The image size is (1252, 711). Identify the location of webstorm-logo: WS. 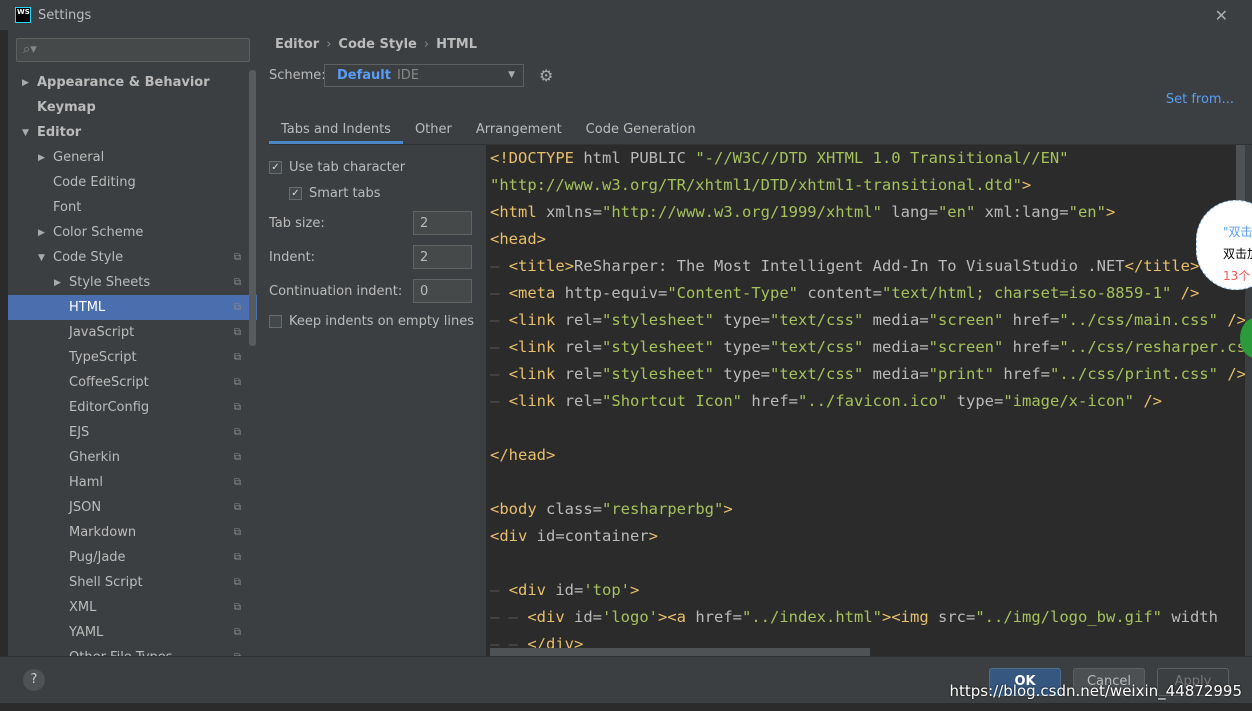
(23, 15).